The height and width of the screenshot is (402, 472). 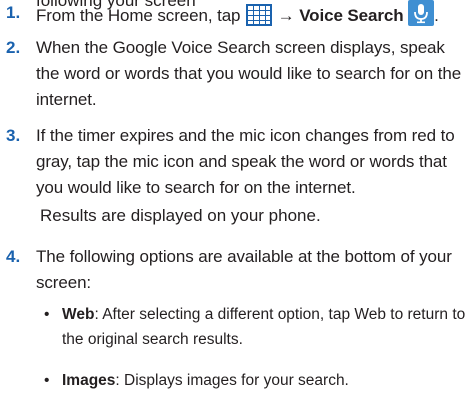 What do you see at coordinates (436, 15) in the screenshot?
I see `step-1-suffix: .` at bounding box center [436, 15].